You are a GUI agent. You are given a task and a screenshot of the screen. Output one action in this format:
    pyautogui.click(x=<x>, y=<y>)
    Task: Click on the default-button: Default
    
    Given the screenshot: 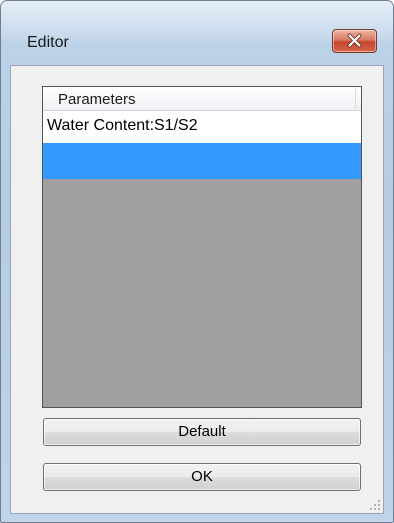 What is the action you would take?
    pyautogui.click(x=202, y=432)
    